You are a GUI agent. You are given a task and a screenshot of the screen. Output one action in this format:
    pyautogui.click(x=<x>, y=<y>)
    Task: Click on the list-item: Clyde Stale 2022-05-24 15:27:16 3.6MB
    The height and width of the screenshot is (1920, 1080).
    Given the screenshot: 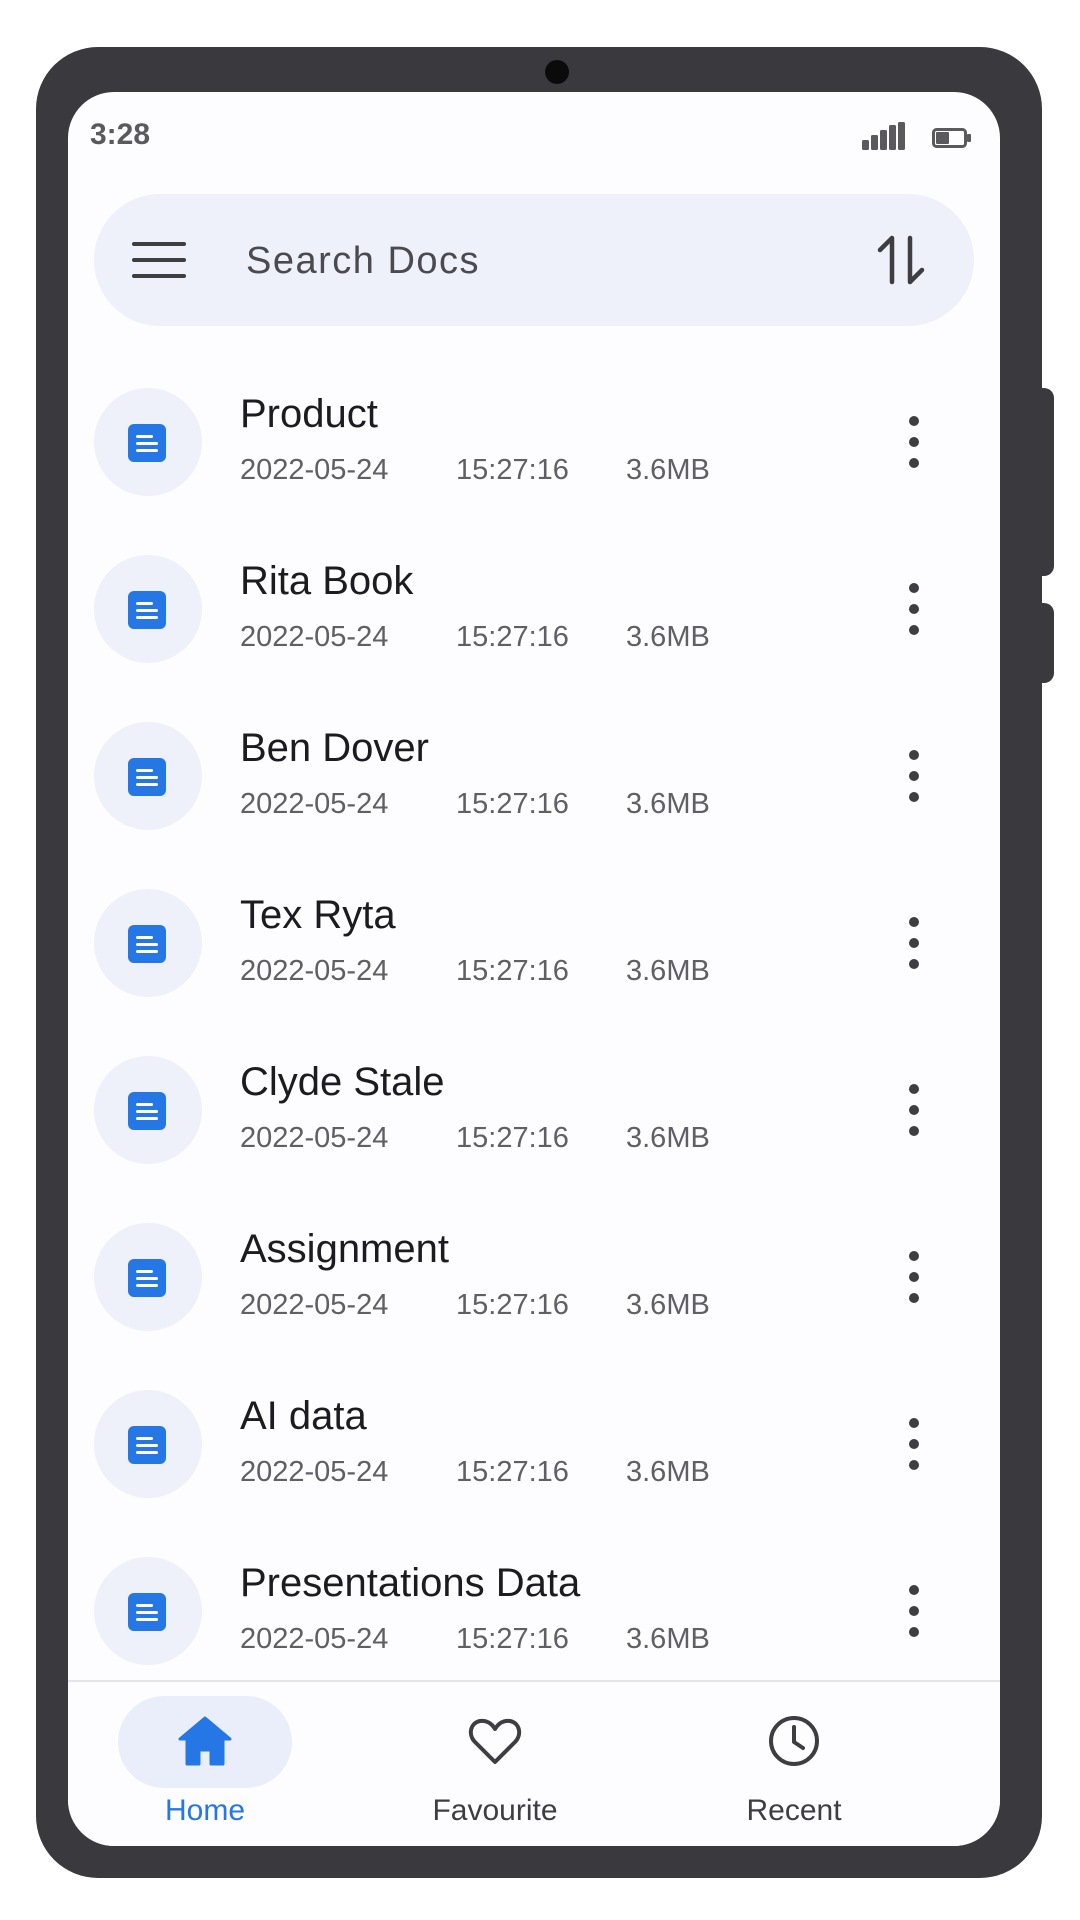 What is the action you would take?
    pyautogui.click(x=534, y=1125)
    